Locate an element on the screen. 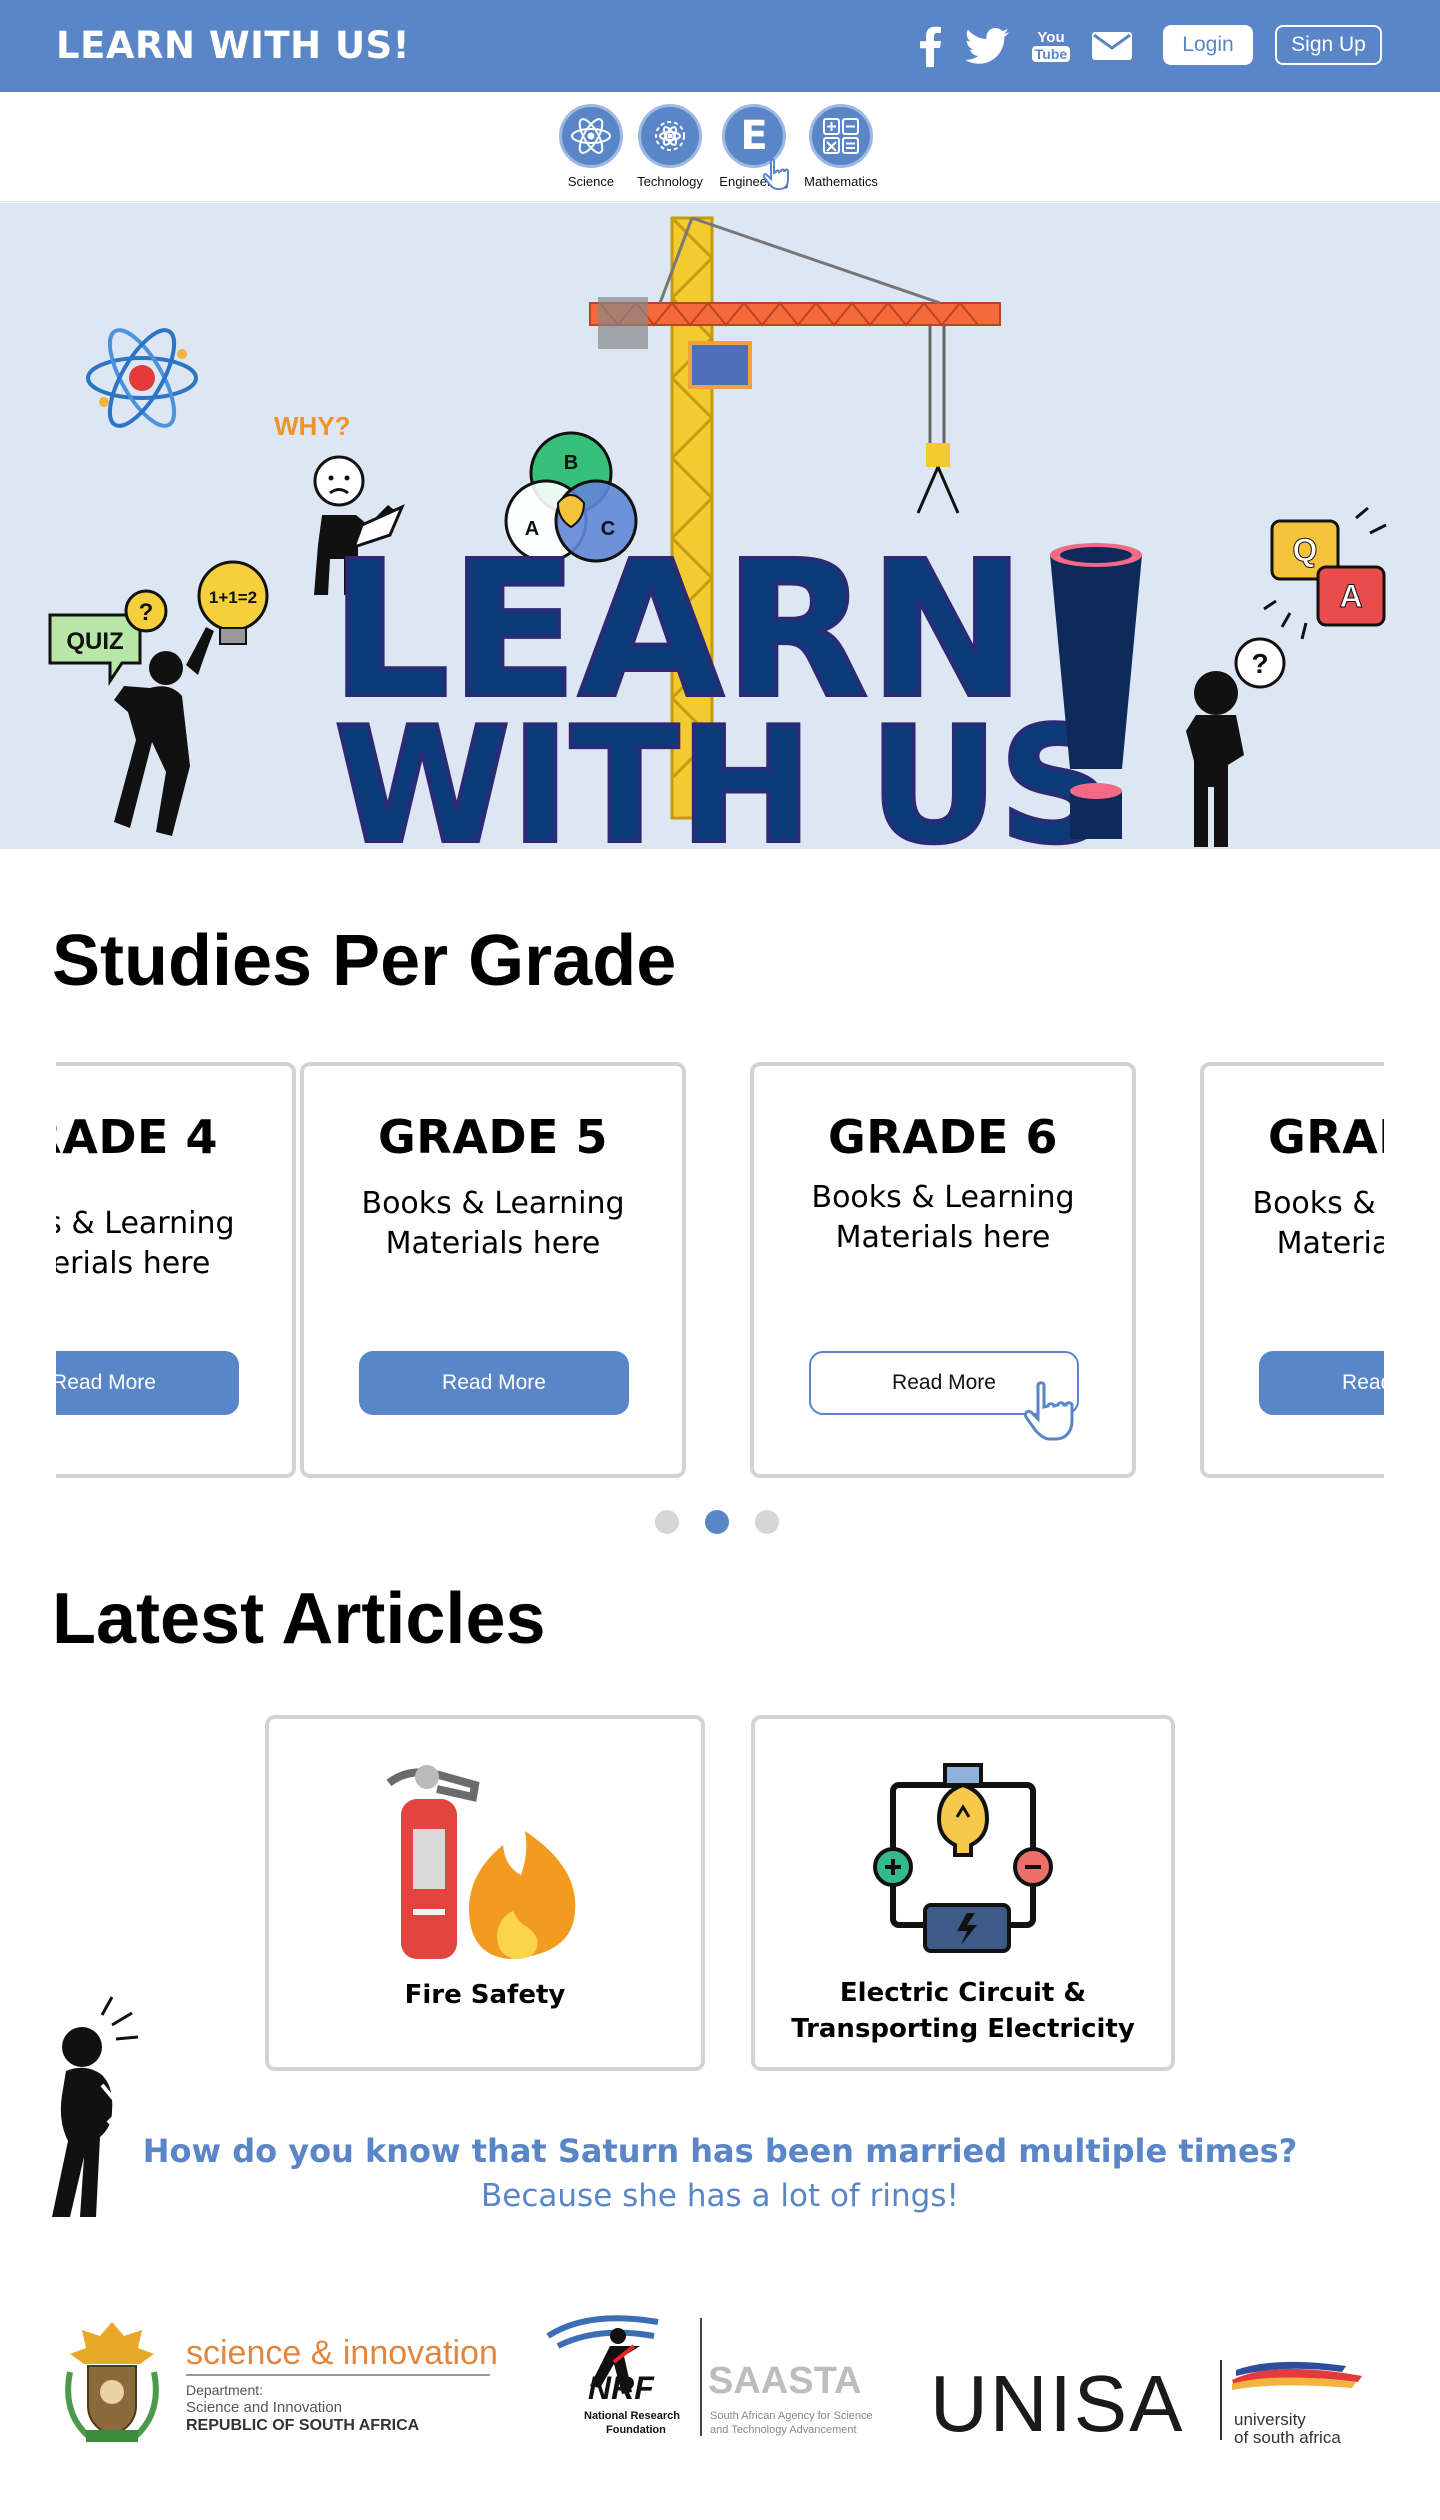 The width and height of the screenshot is (1440, 2520). article-card: Fire Safety is located at coordinates (485, 1893).